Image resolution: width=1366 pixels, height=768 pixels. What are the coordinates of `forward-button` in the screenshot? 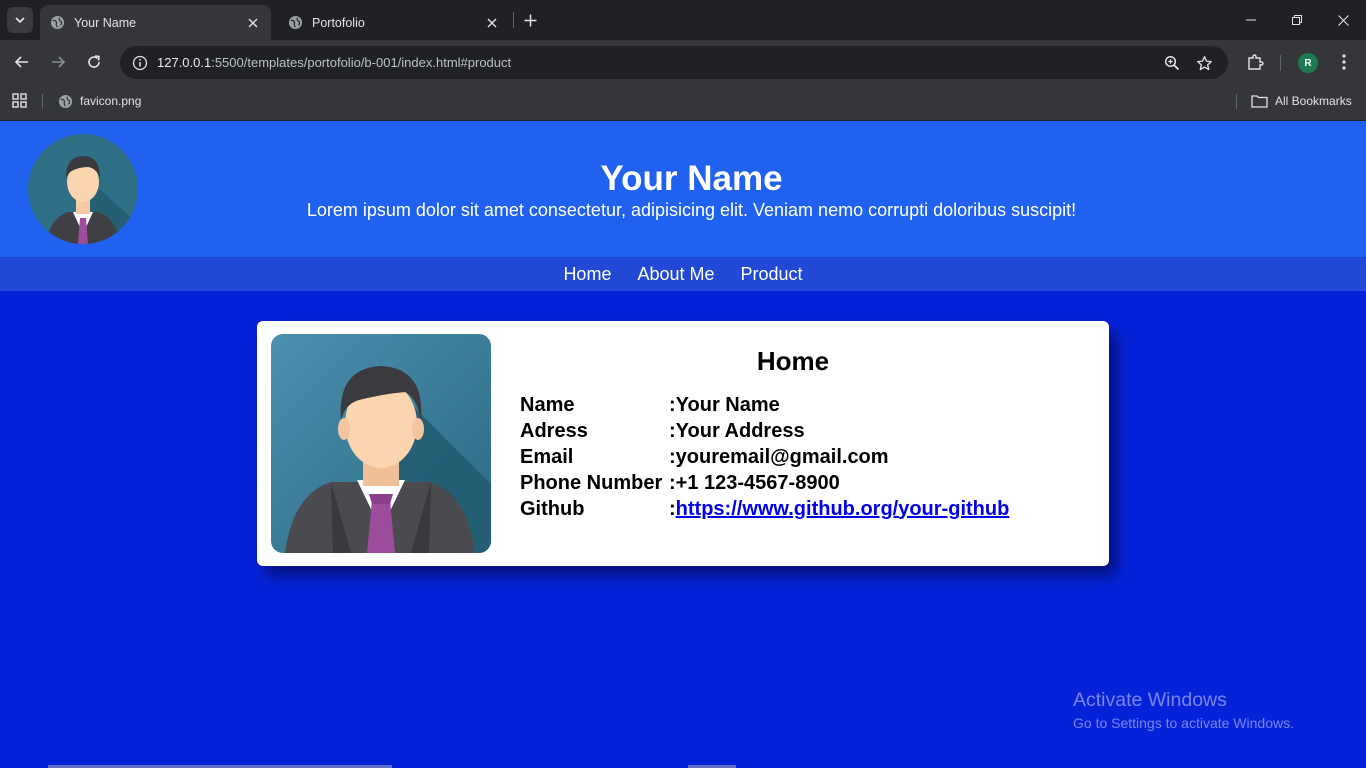 It's located at (58, 62).